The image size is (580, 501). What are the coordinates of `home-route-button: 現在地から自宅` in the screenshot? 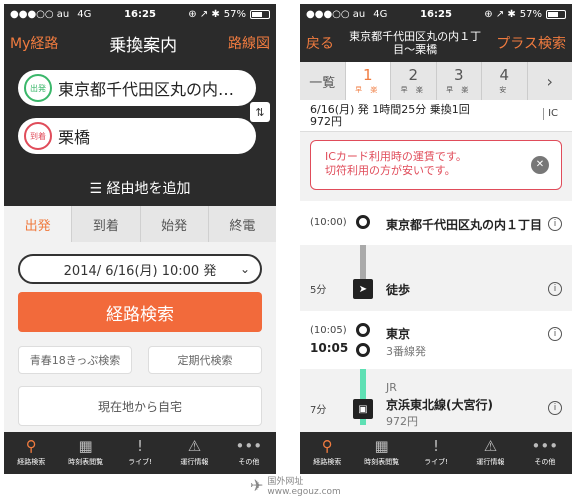 It's located at (140, 406).